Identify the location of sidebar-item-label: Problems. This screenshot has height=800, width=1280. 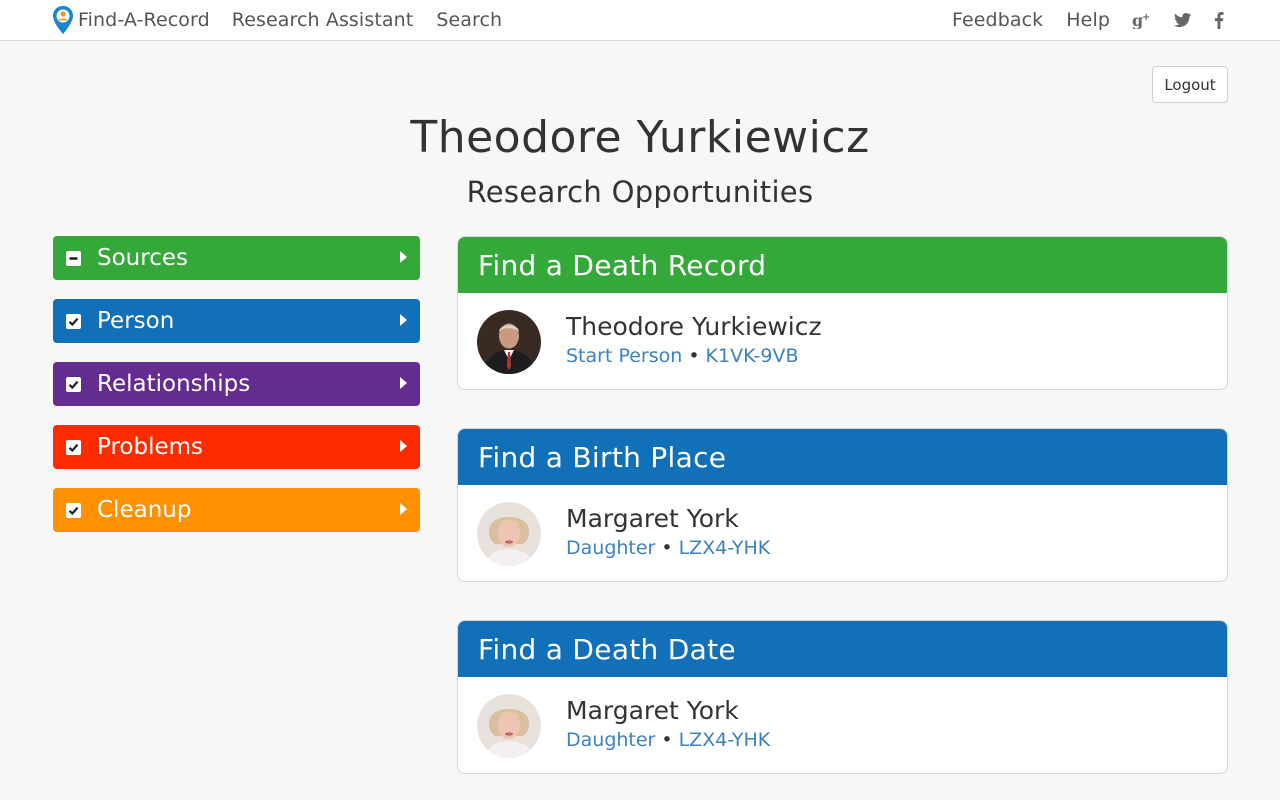
(150, 447).